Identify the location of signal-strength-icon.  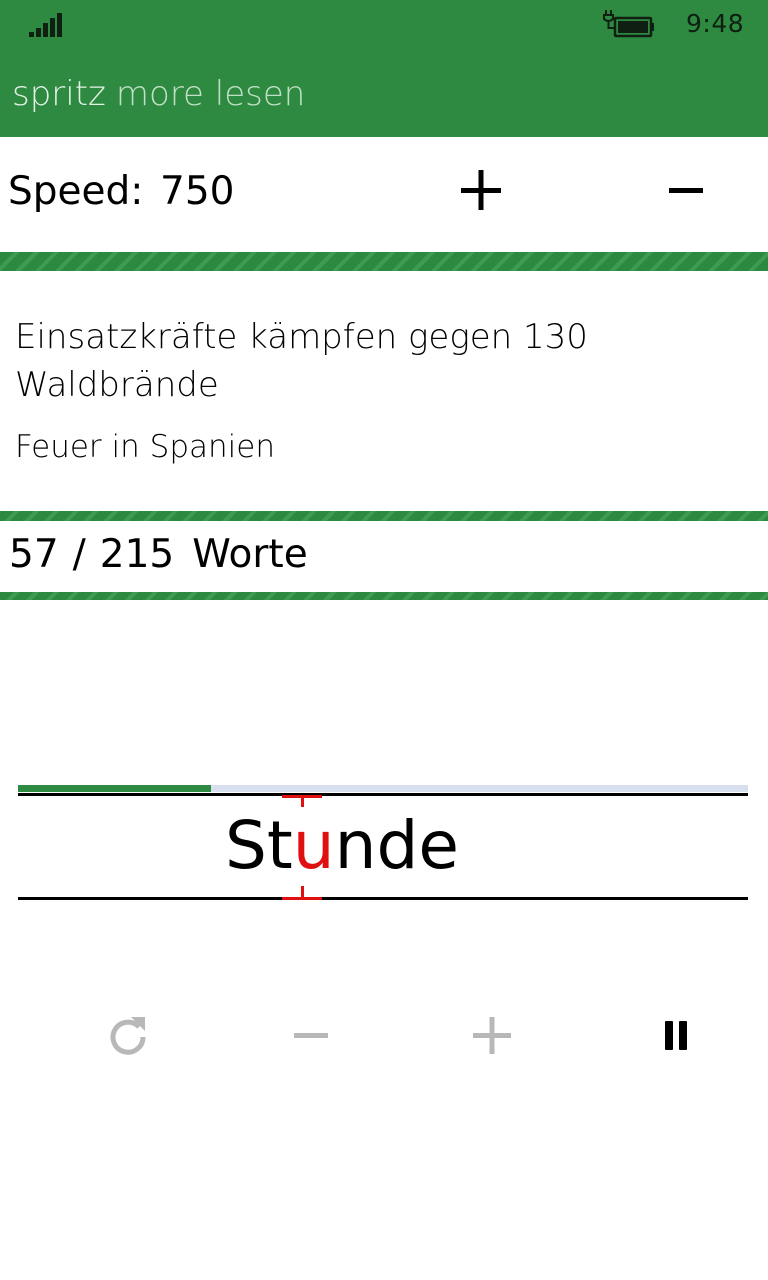
(45, 25).